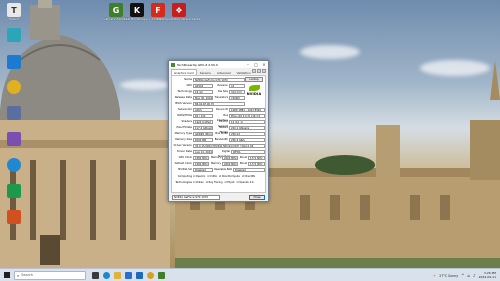 The image size is (500, 281). Describe the element at coordinates (214, 183) in the screenshot. I see `checkbox-ray-tracing: Ray Tracing` at that location.